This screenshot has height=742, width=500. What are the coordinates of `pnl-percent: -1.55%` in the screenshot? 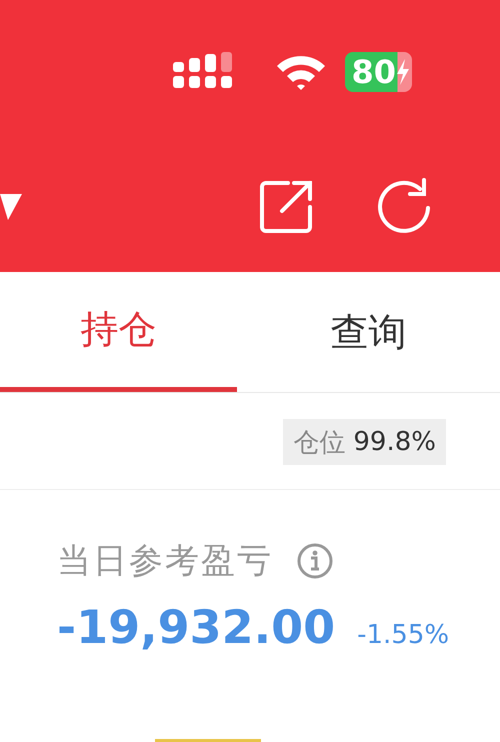 It's located at (403, 635).